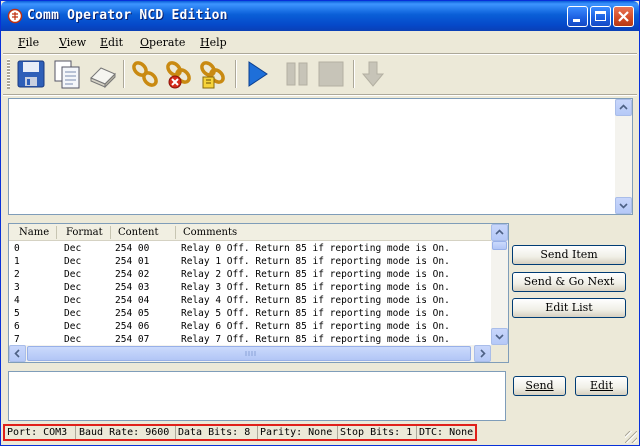 The width and height of the screenshot is (640, 446). Describe the element at coordinates (132, 274) in the screenshot. I see `cell-content: 254 02` at that location.